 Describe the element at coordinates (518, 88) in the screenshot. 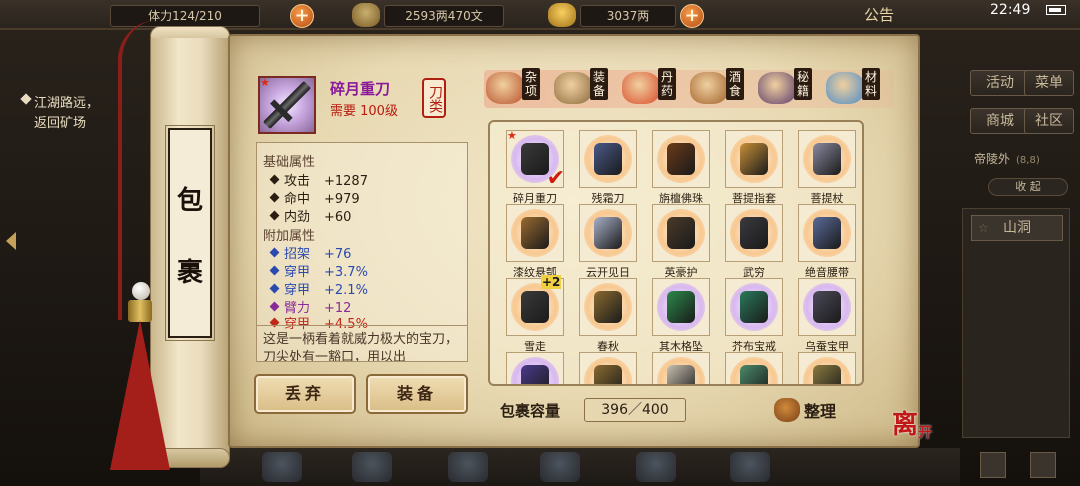

I see `tab-0: 杂项` at that location.